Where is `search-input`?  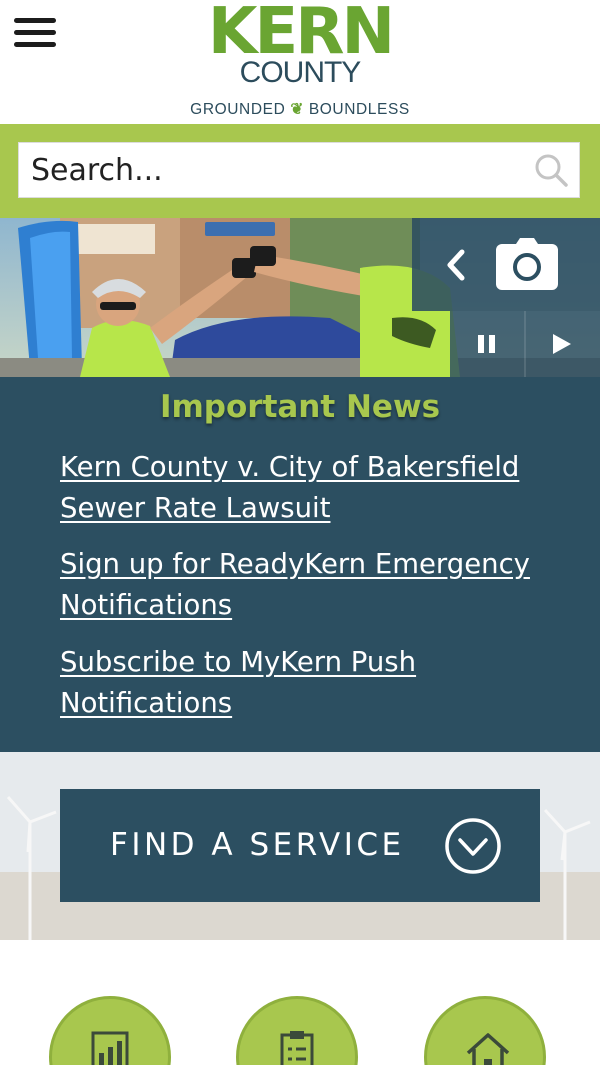
search-input is located at coordinates (269, 170).